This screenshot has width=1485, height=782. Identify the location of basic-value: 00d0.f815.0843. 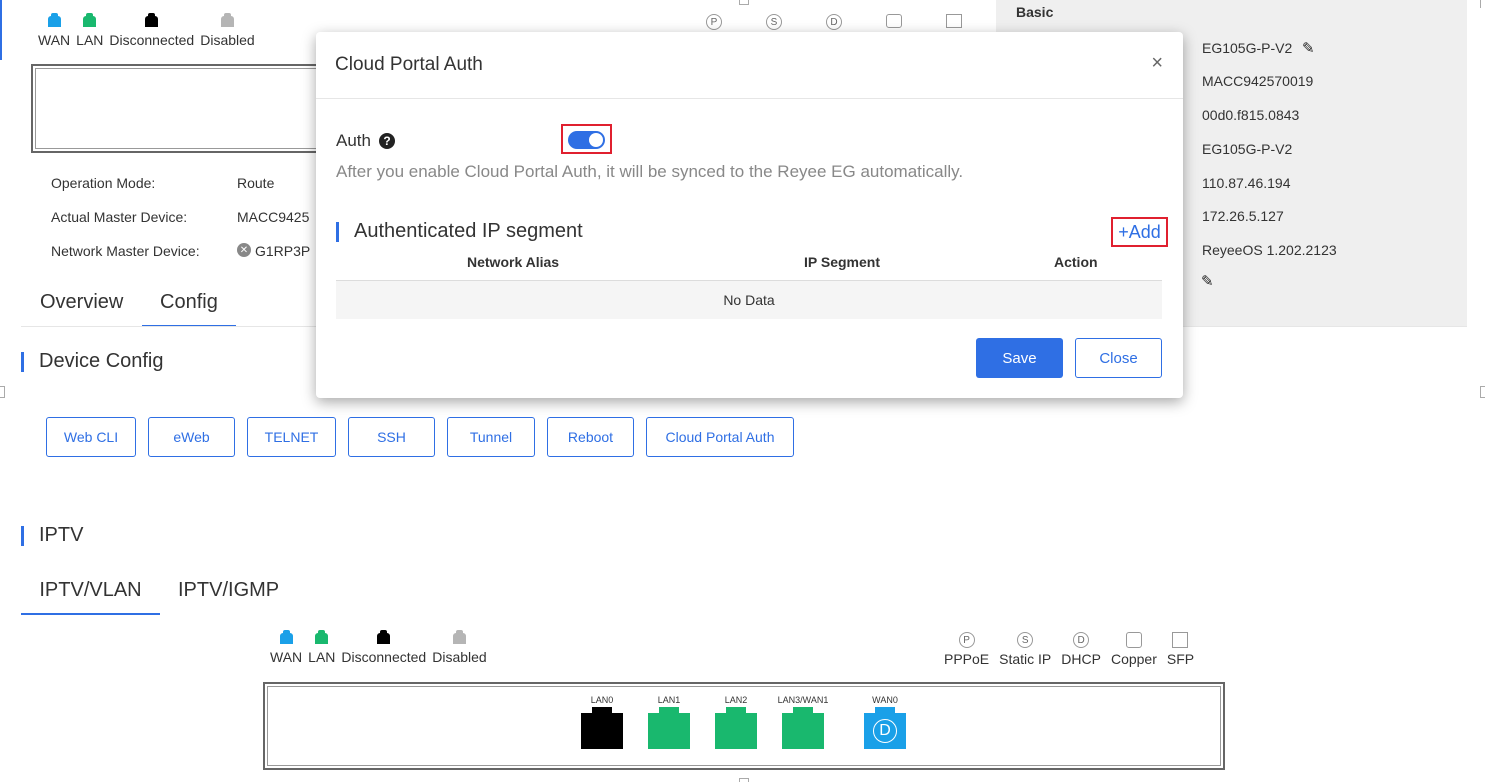
(1251, 115).